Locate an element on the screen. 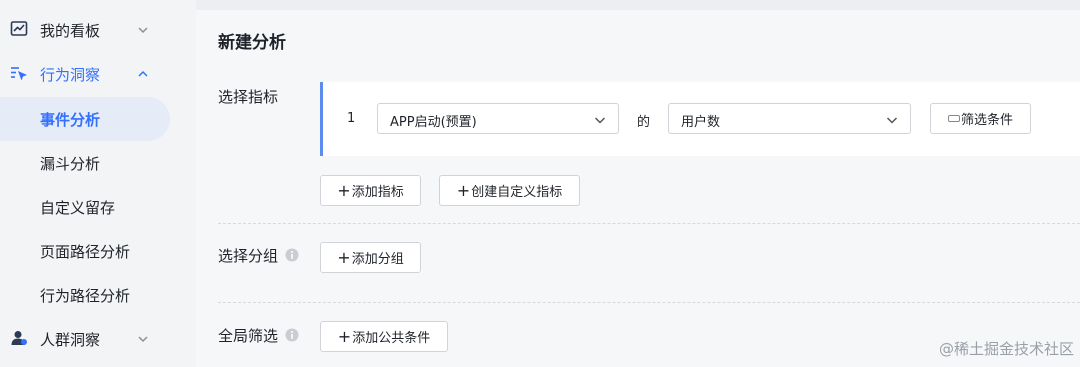  chart-line-icon is located at coordinates (19, 28).